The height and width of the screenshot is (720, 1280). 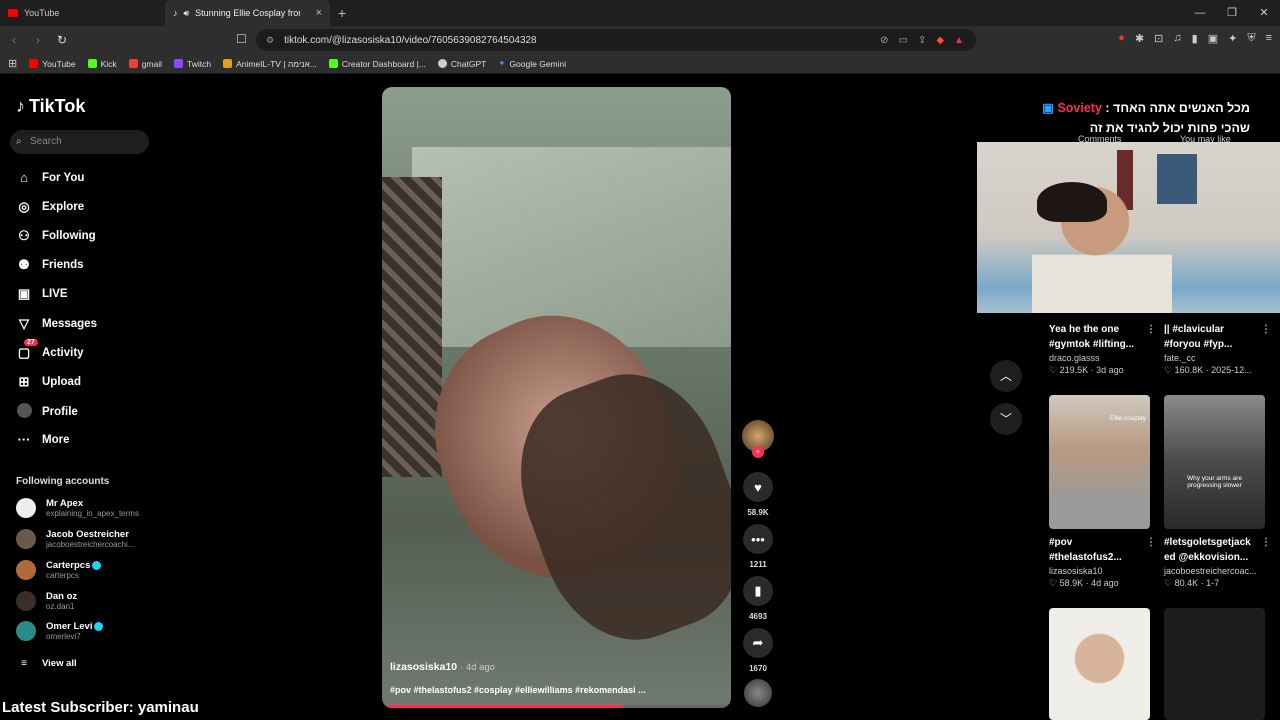 What do you see at coordinates (47, 412) in the screenshot?
I see `nav-profile: Profile` at bounding box center [47, 412].